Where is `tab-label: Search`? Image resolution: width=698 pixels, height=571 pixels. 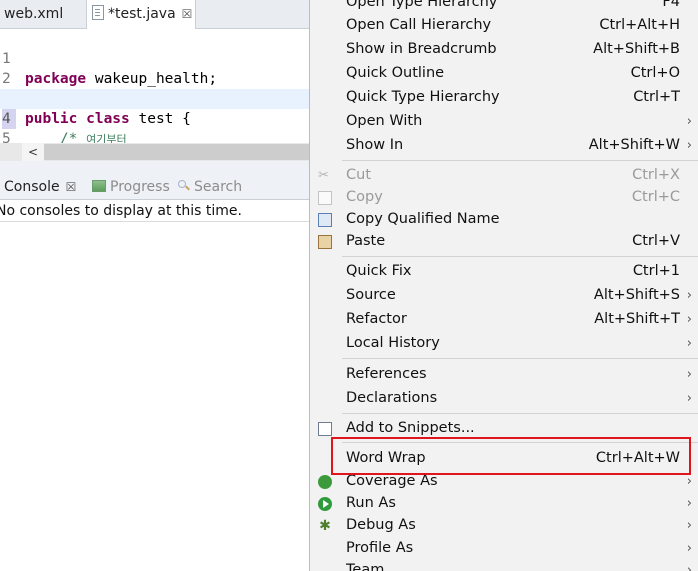 tab-label: Search is located at coordinates (218, 187).